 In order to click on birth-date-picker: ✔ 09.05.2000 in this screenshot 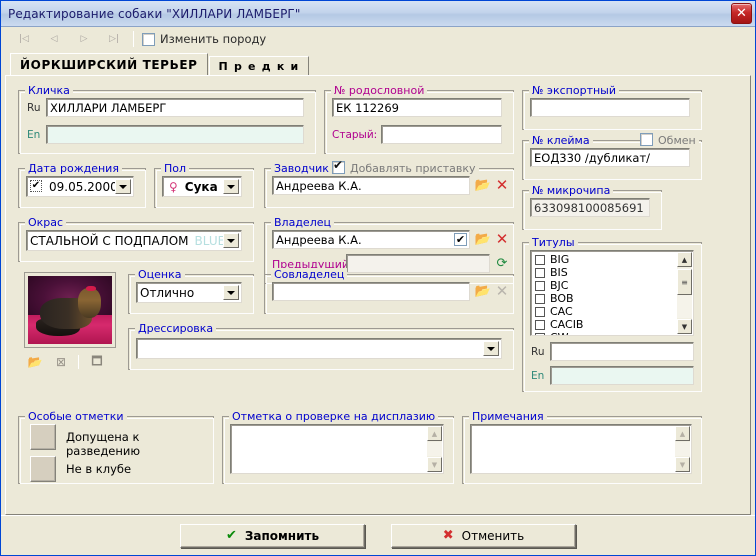, I will do `click(80, 186)`.